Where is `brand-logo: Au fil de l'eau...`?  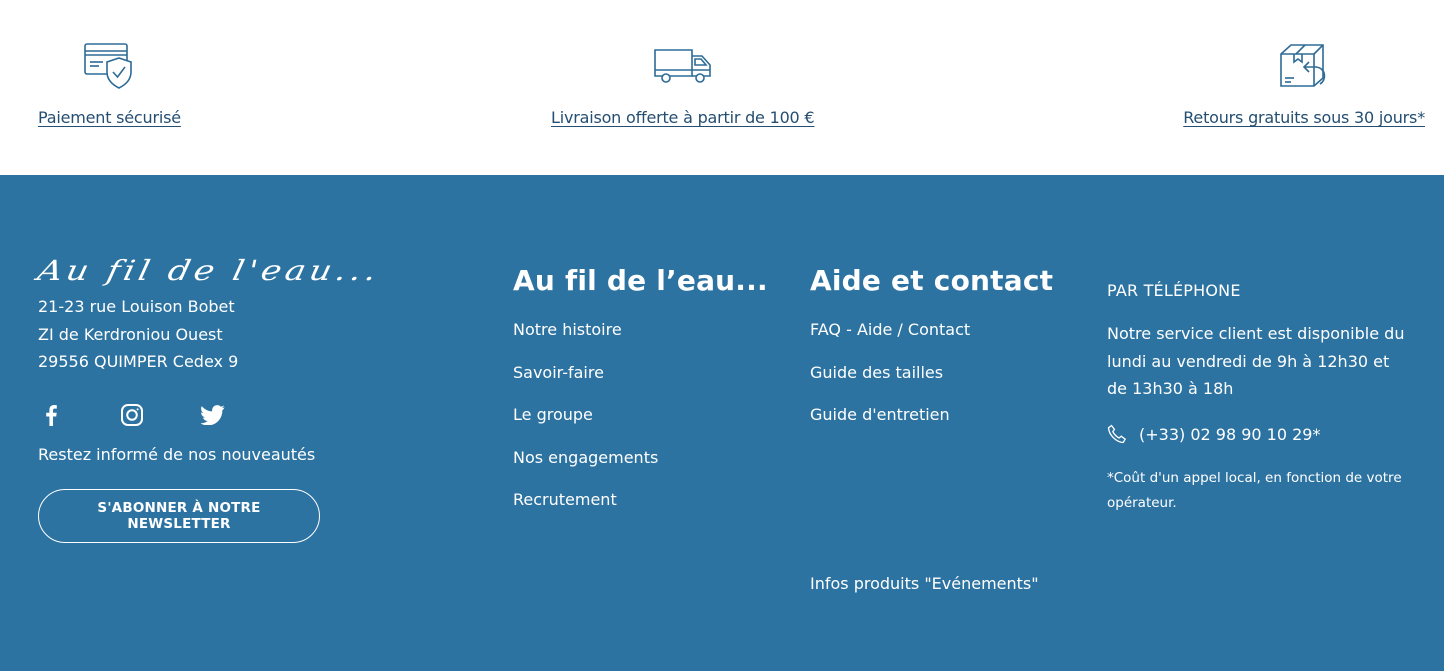
brand-logo: Au fil de l'eau... is located at coordinates (209, 271).